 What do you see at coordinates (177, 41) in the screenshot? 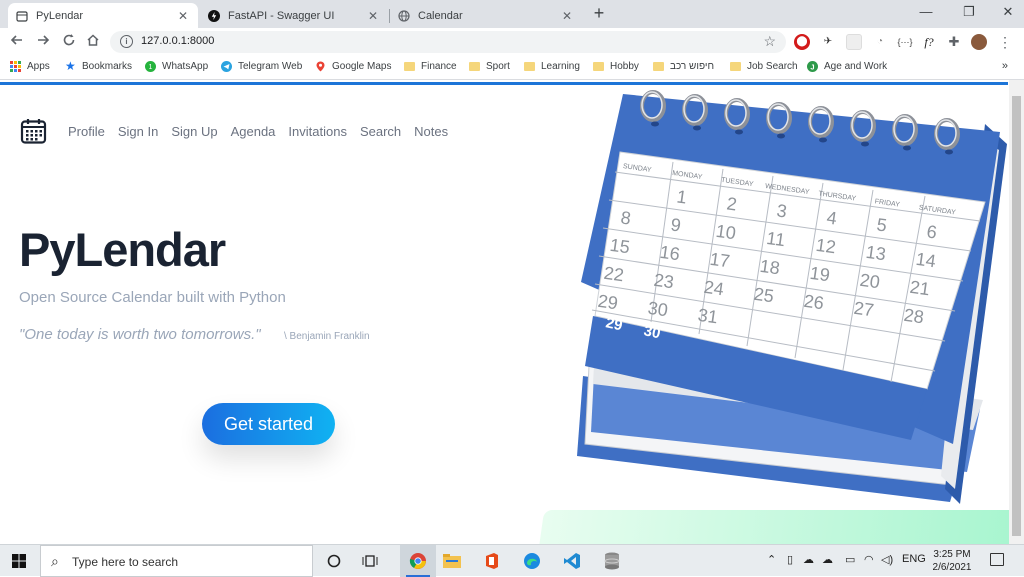
I see `url-text: 127.0.0.1:8000` at bounding box center [177, 41].